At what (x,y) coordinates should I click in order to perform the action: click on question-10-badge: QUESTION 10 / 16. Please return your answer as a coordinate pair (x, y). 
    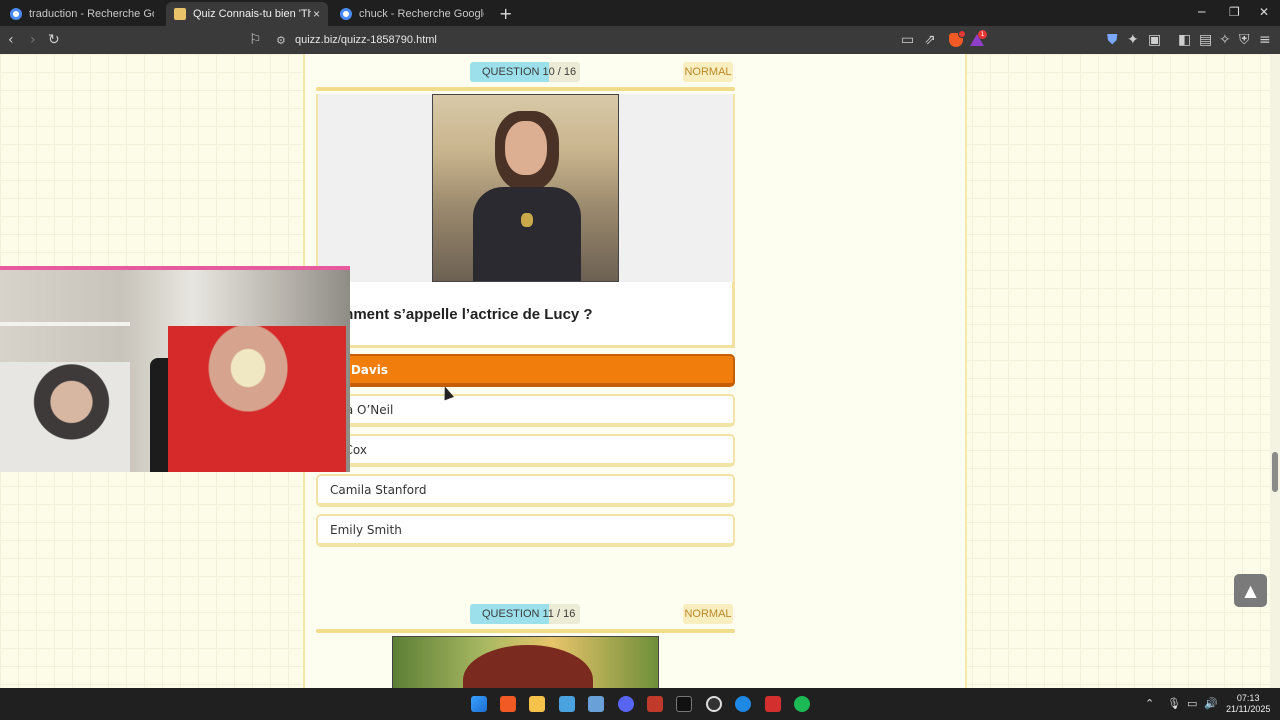
    Looking at the image, I should click on (525, 72).